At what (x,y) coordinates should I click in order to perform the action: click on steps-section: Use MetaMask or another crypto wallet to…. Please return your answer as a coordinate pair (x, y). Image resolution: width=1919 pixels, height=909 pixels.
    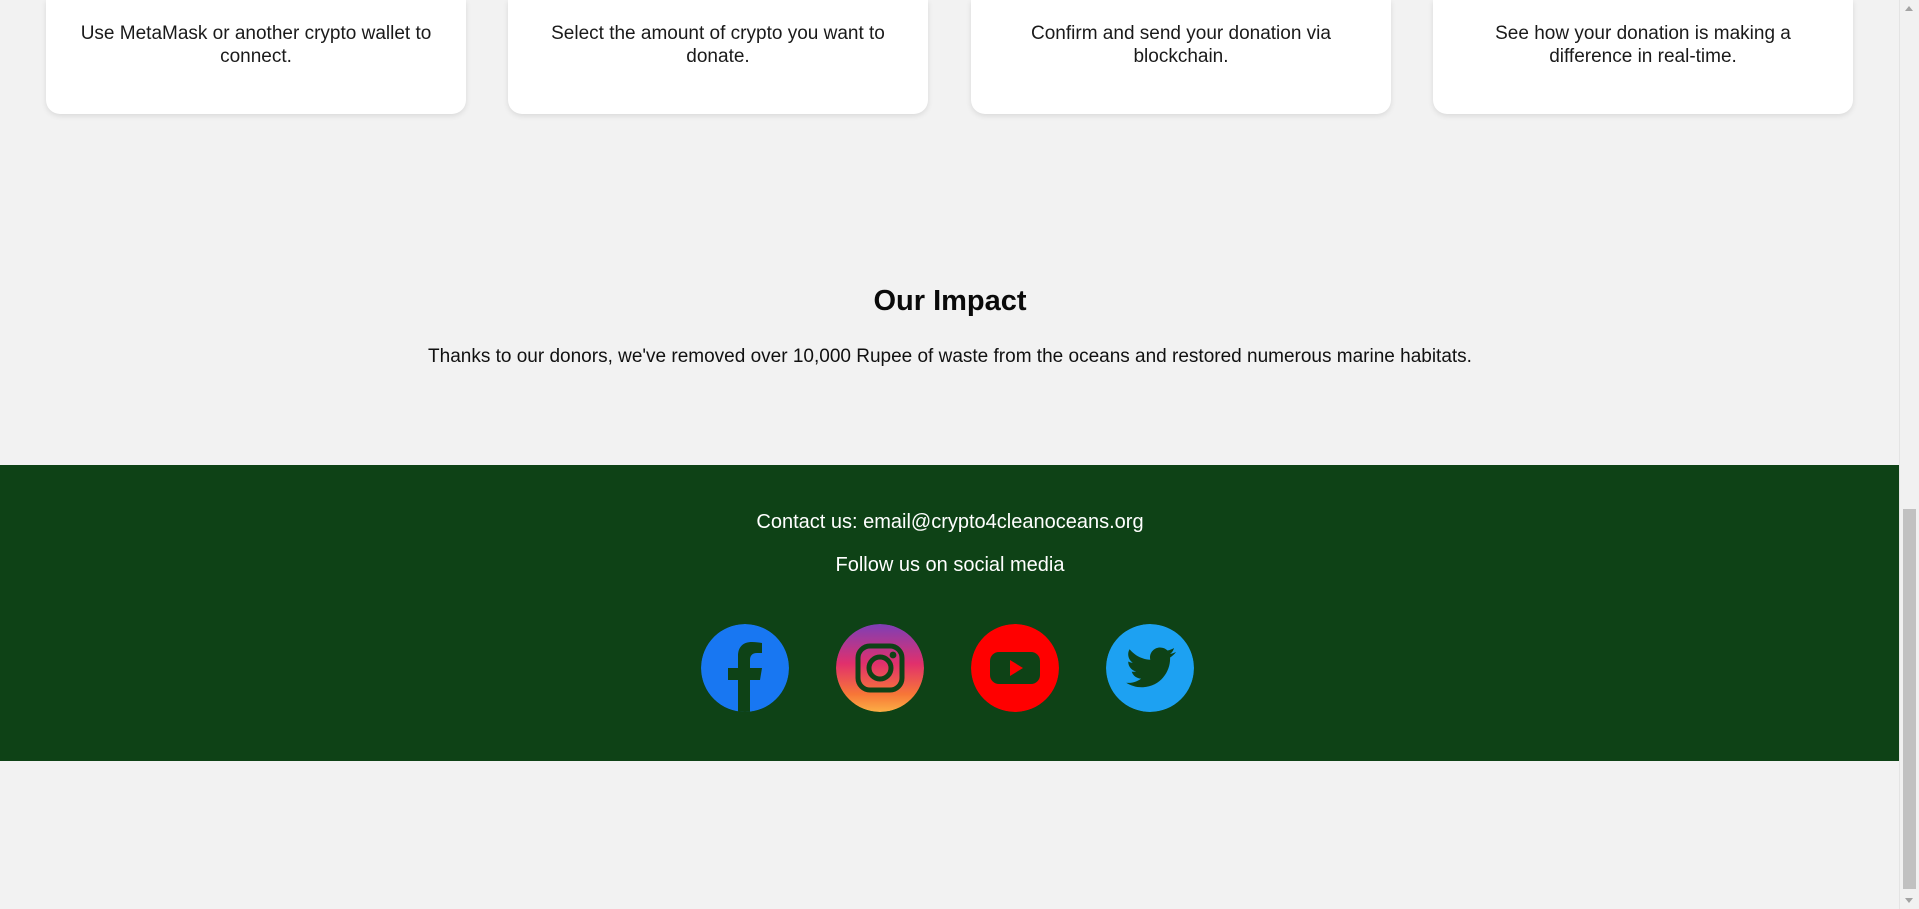
    Looking at the image, I should click on (950, 57).